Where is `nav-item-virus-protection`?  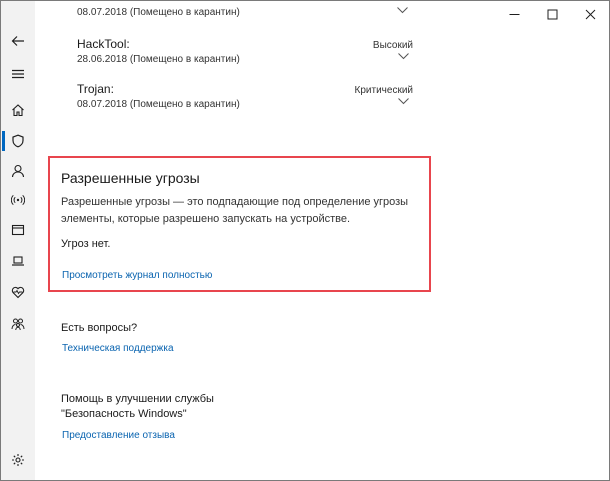
nav-item-virus-protection is located at coordinates (18, 141).